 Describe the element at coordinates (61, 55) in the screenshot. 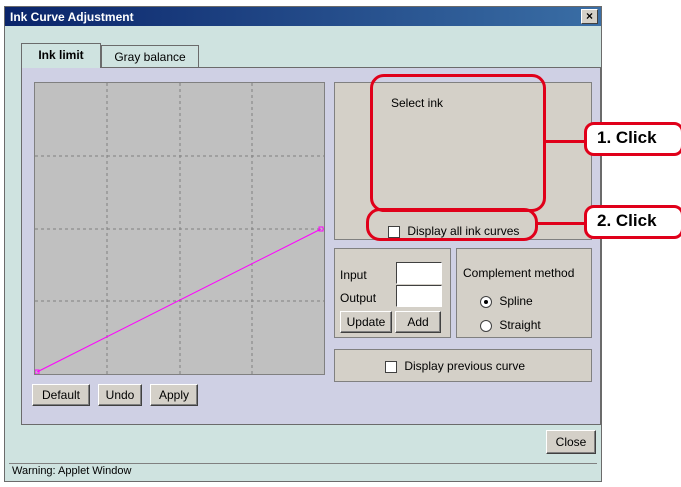

I see `tab-ink-limit: Ink limit` at that location.